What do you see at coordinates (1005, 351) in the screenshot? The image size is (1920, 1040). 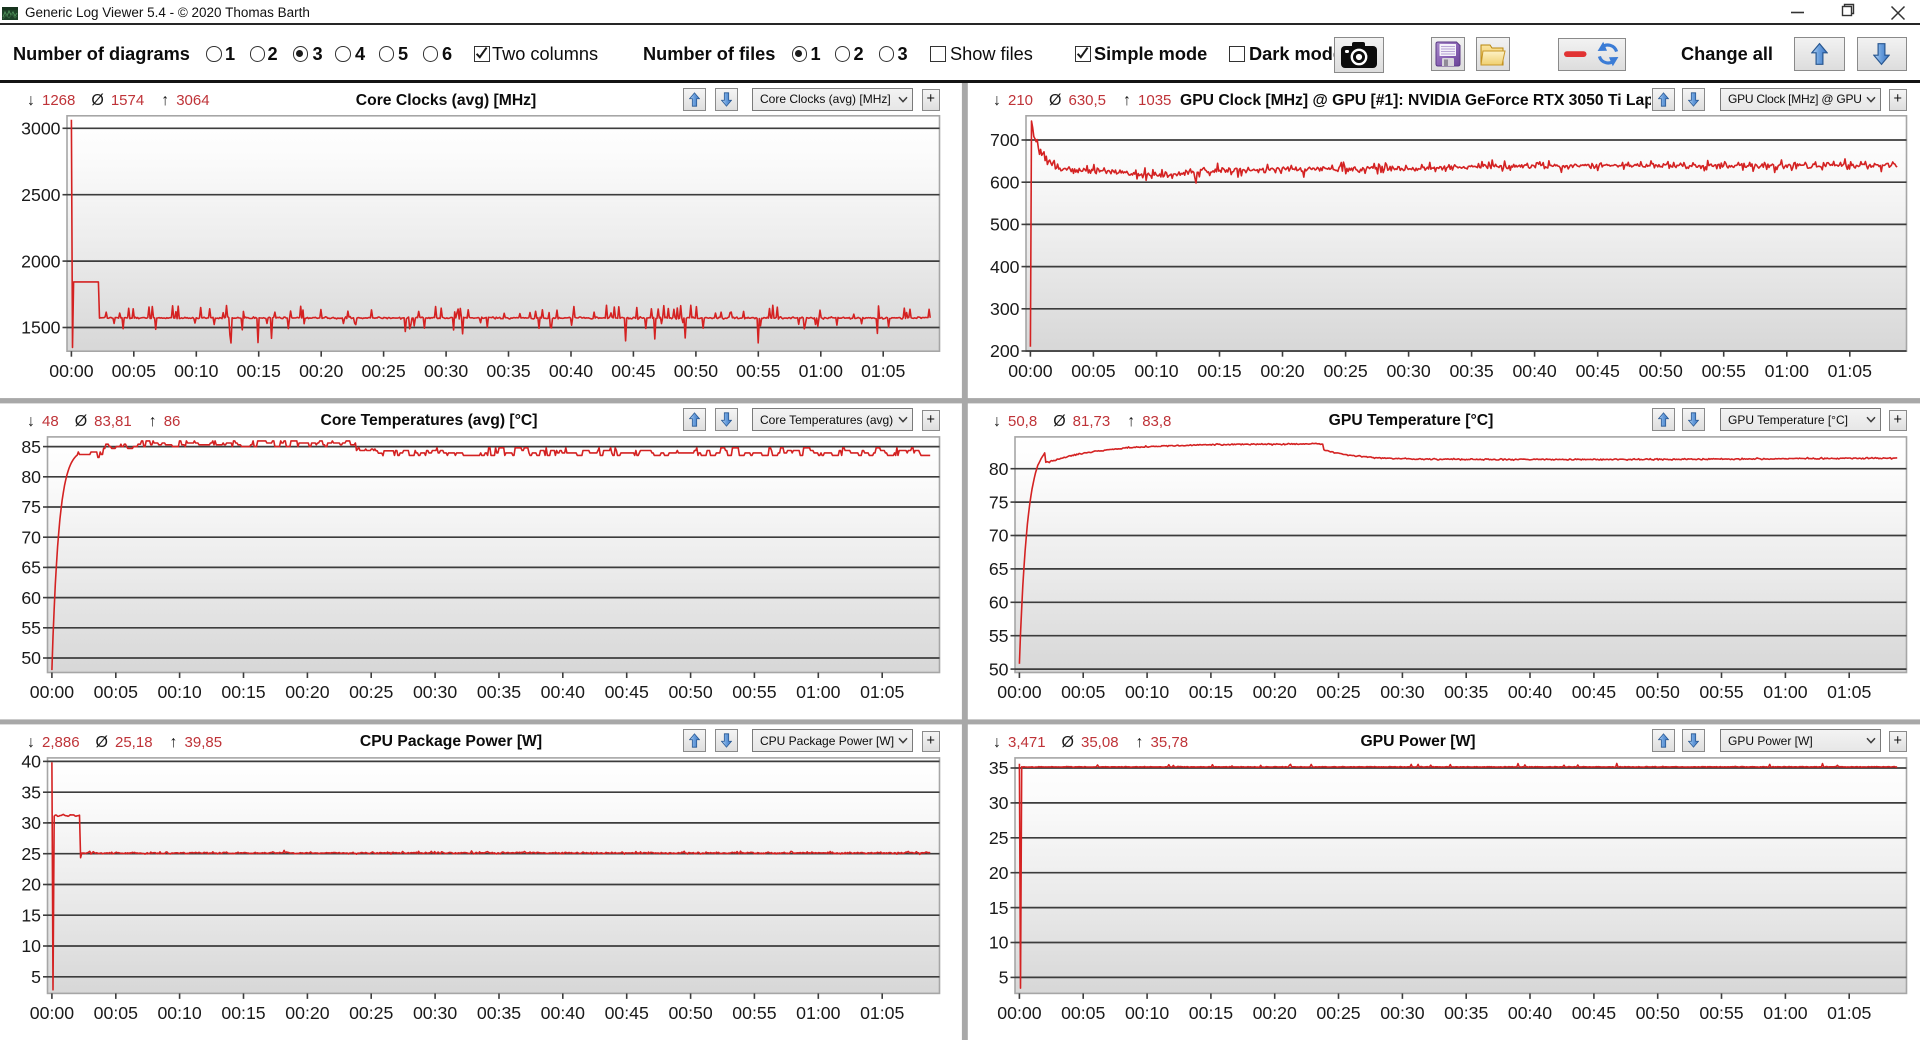 I see `svg-text: 200` at bounding box center [1005, 351].